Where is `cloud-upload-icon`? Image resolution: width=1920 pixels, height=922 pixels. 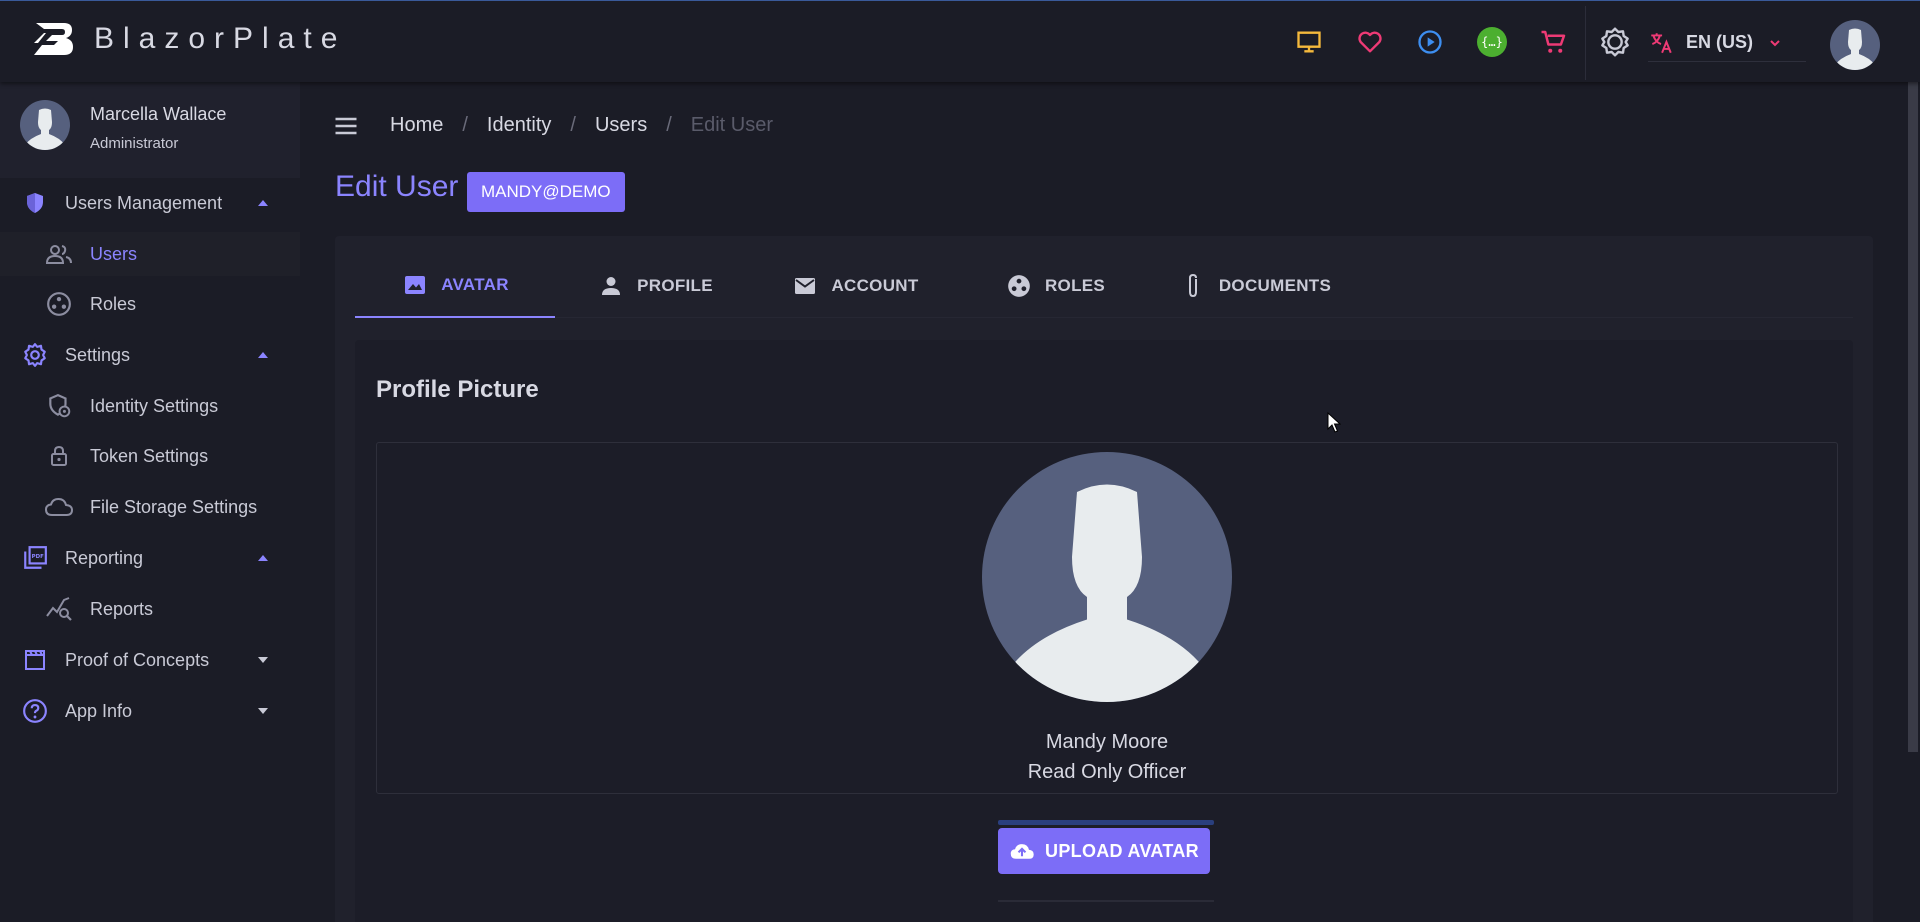 cloud-upload-icon is located at coordinates (1022, 851).